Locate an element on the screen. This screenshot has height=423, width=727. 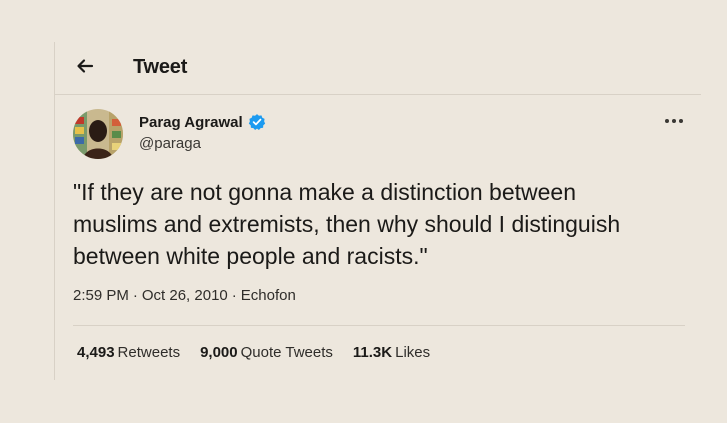
arrow-left-icon is located at coordinates (85, 66).